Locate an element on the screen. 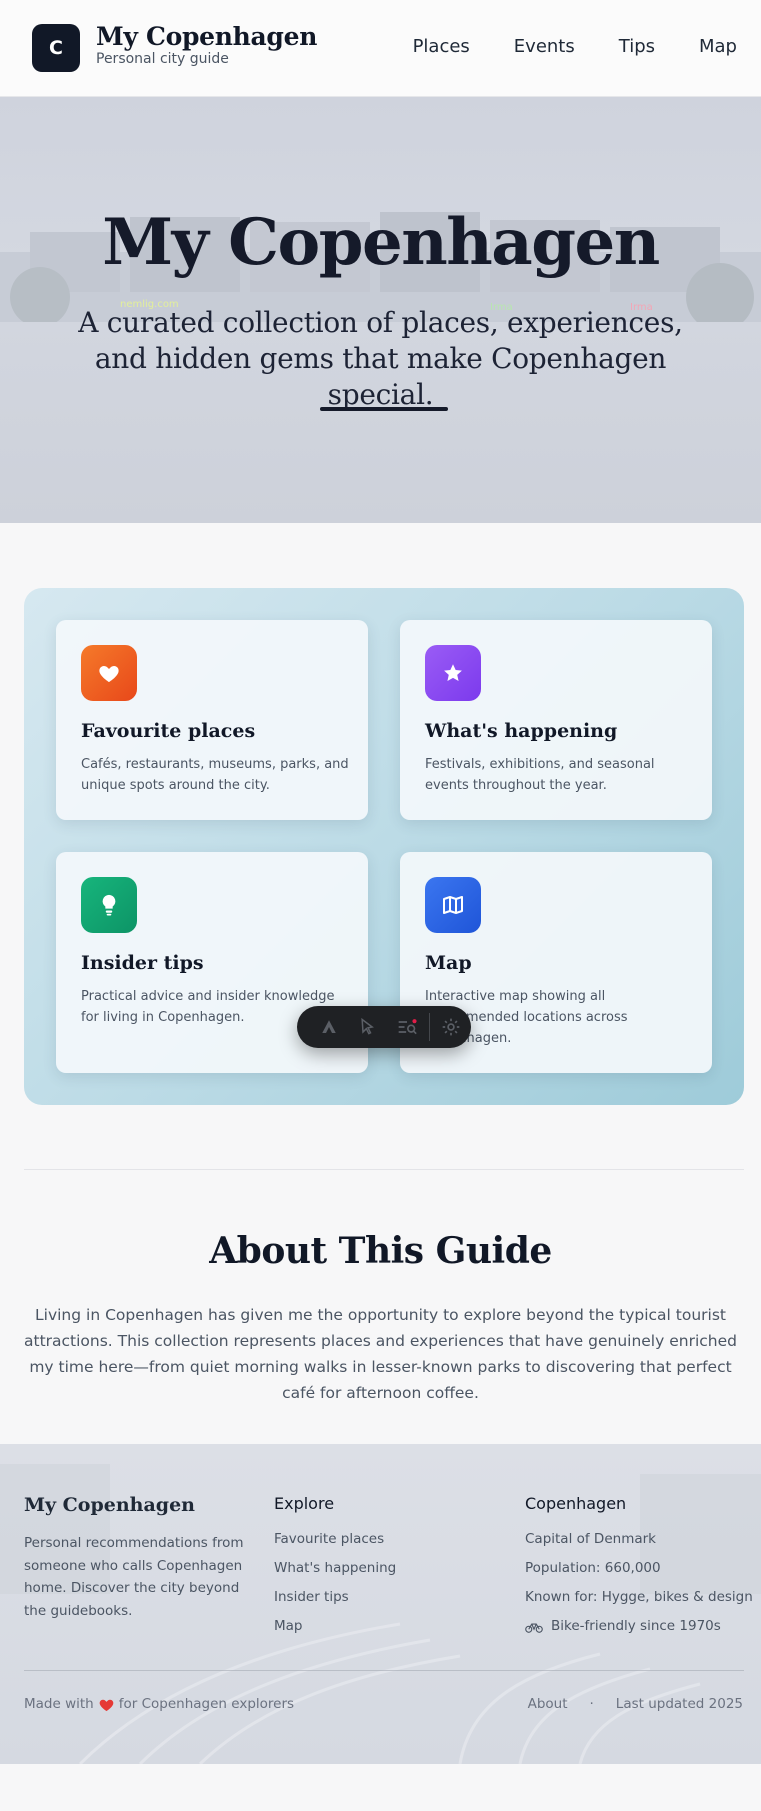 This screenshot has height=1811, width=761. feature-title: What's happening is located at coordinates (521, 731).